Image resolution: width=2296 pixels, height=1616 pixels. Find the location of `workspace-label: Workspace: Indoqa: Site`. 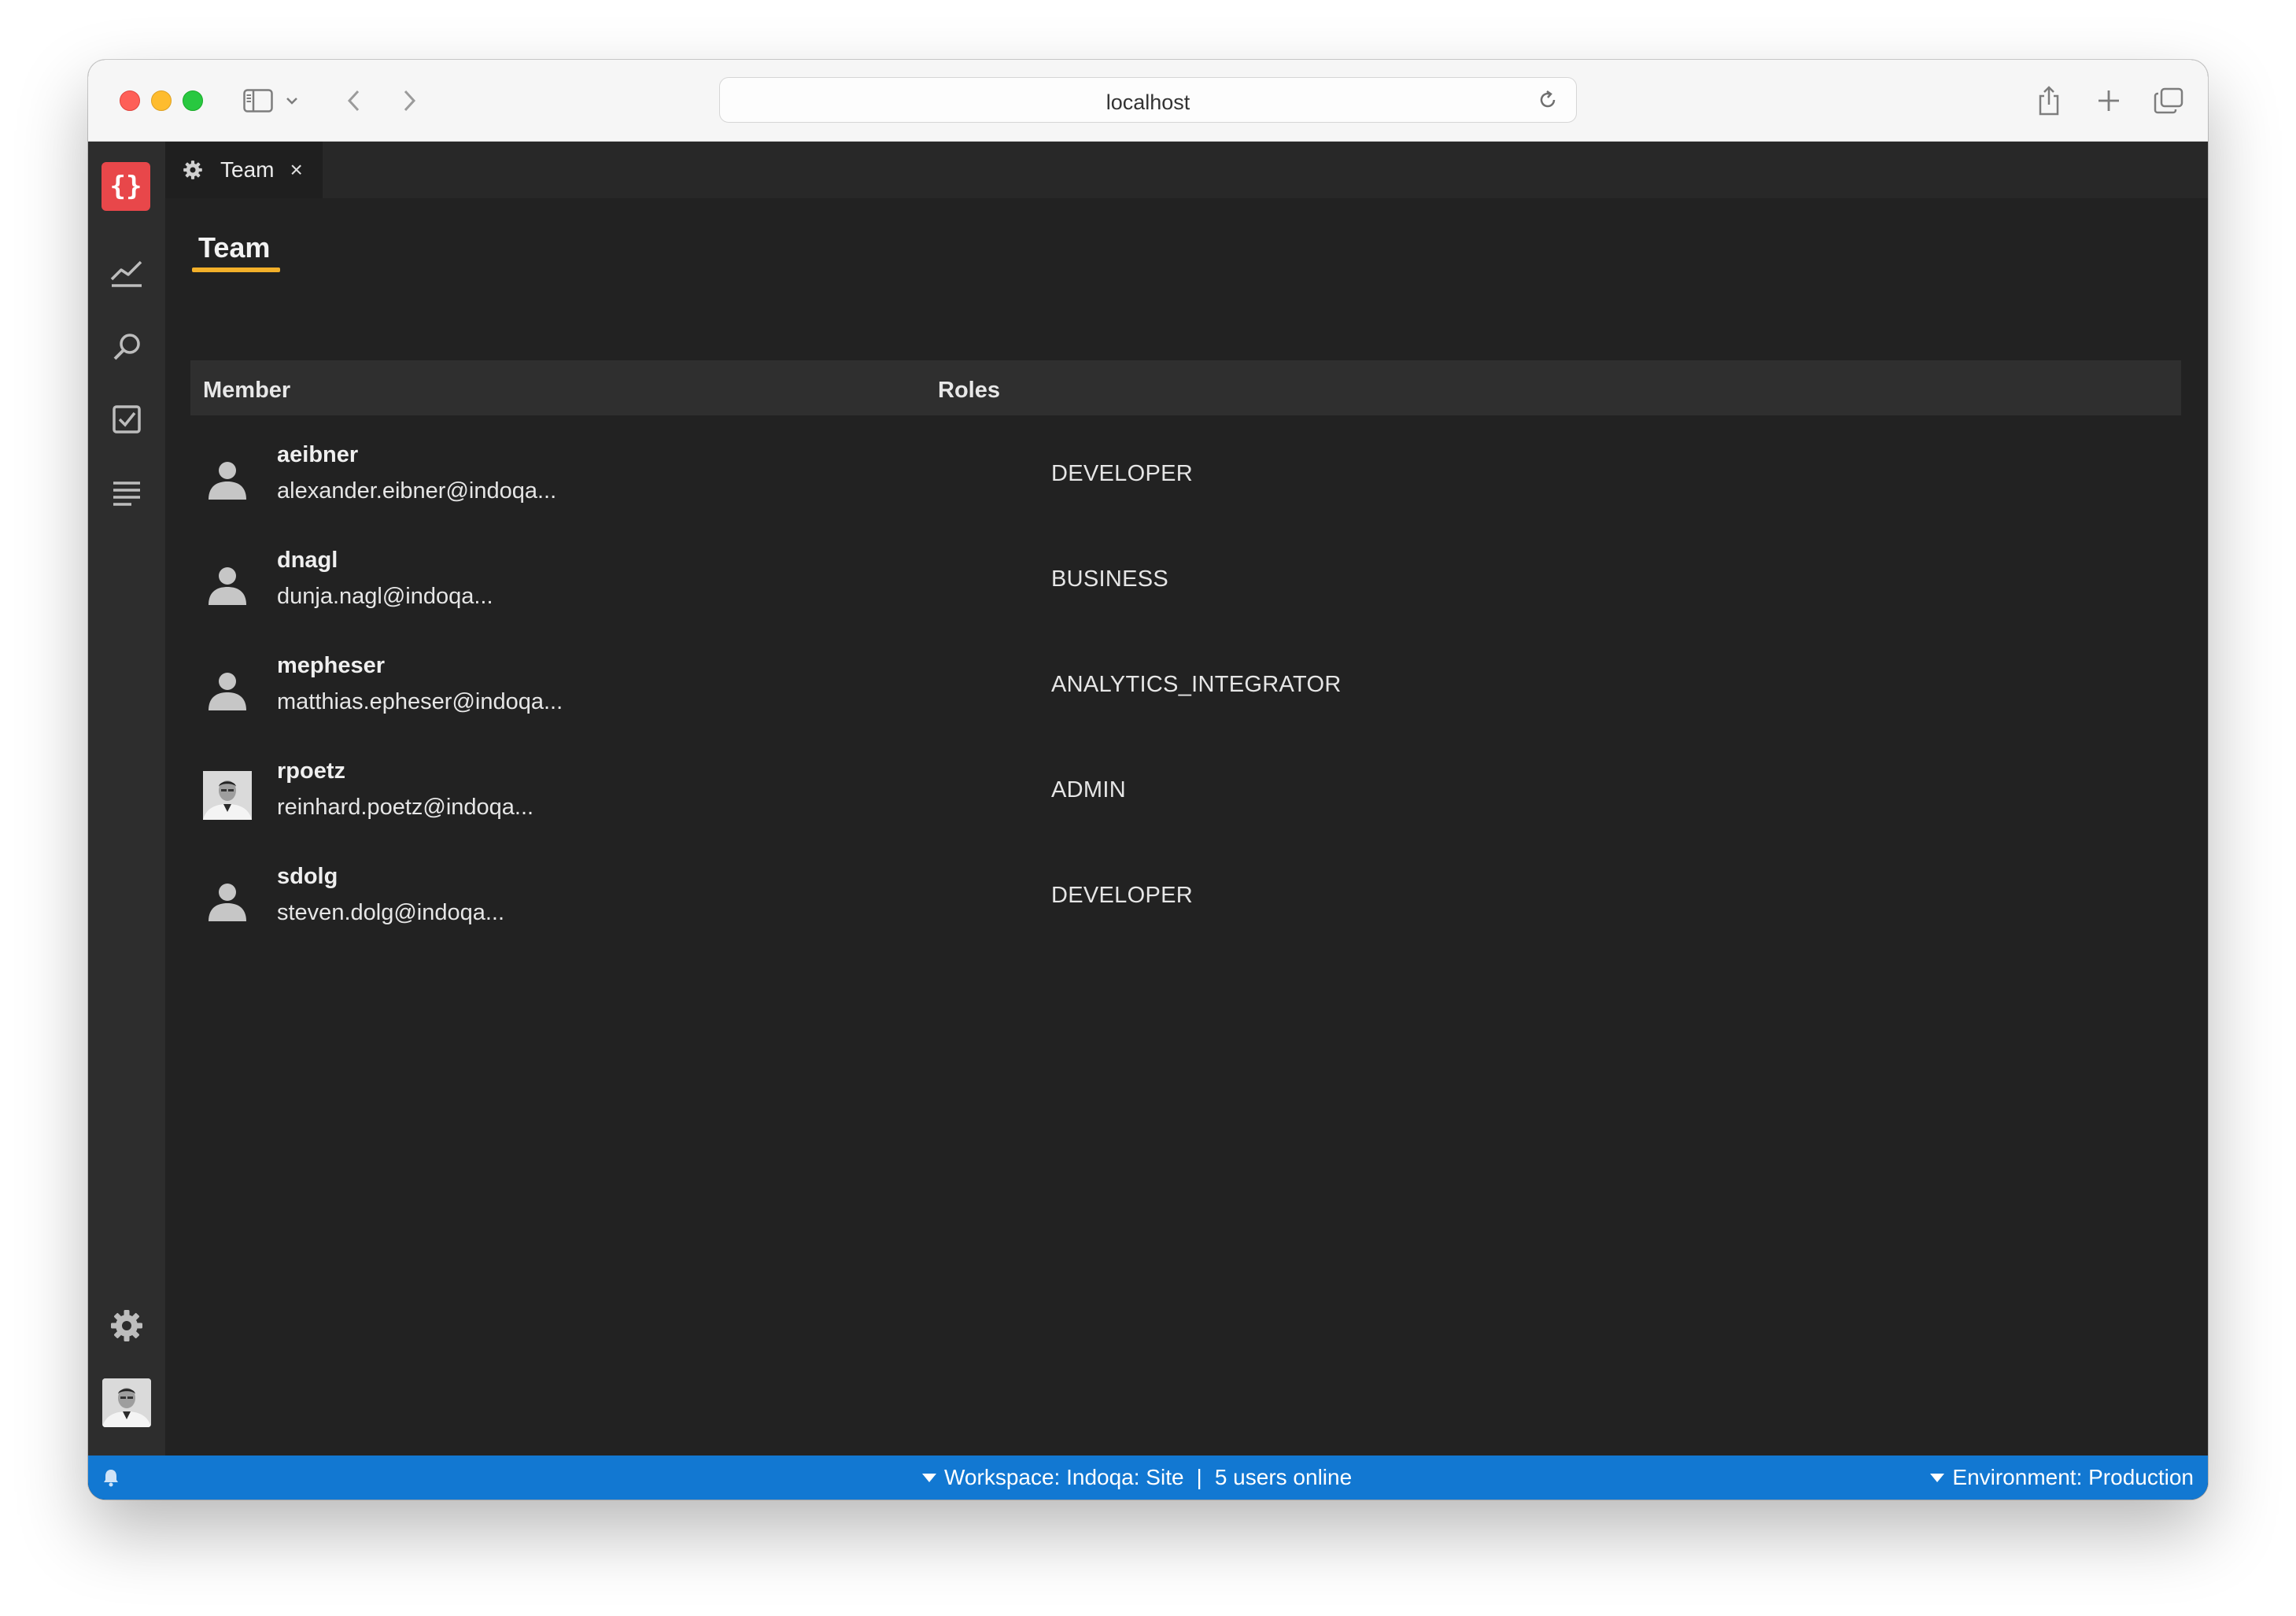

workspace-label: Workspace: Indoqa: Site is located at coordinates (1064, 1477).